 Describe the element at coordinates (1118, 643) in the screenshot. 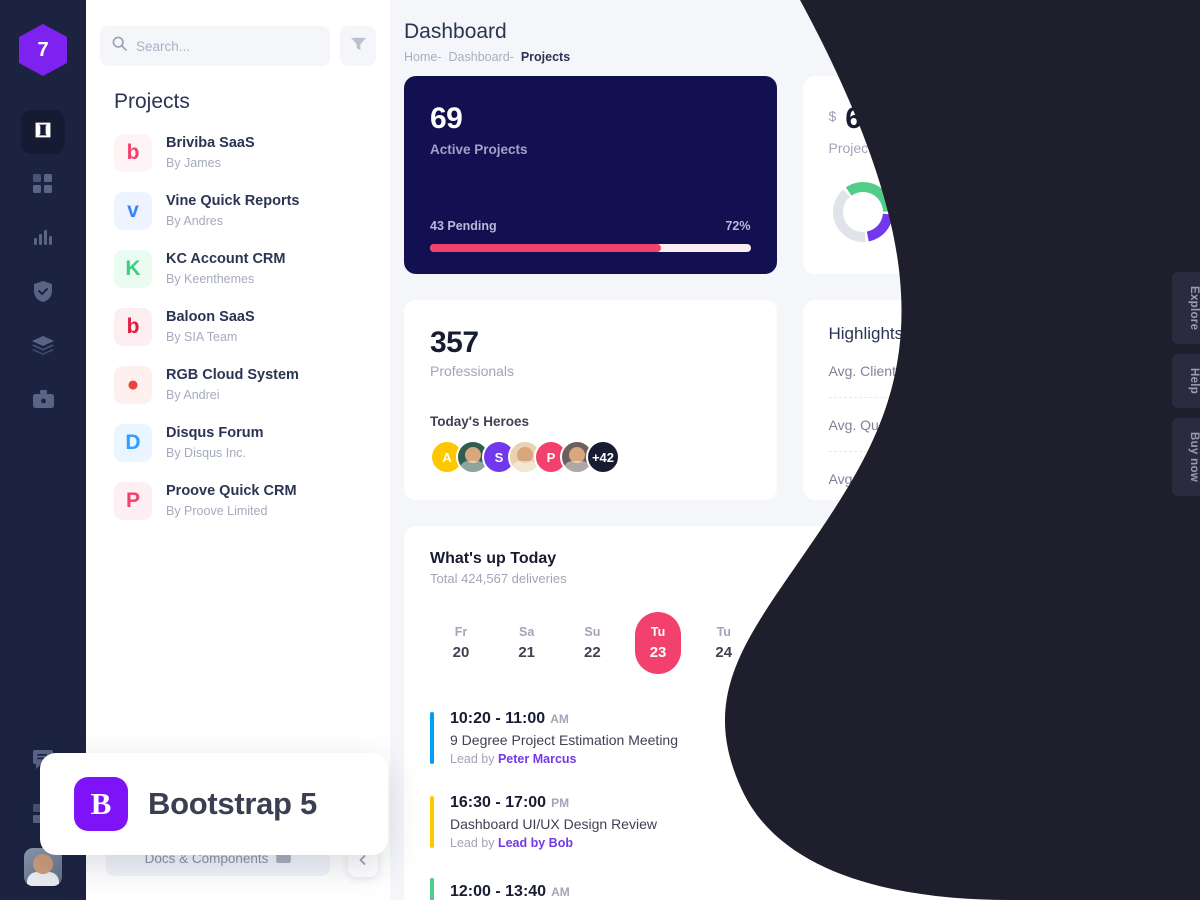

I see `day-cell: Mo 30` at that location.